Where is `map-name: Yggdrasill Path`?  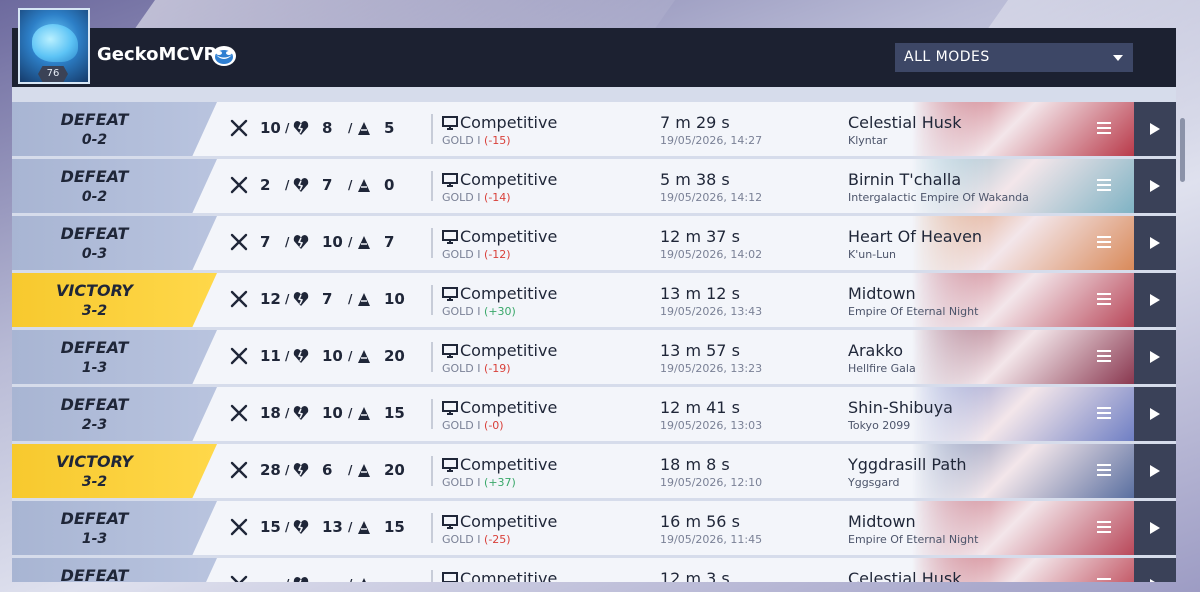 map-name: Yggdrasill Path is located at coordinates (907, 464).